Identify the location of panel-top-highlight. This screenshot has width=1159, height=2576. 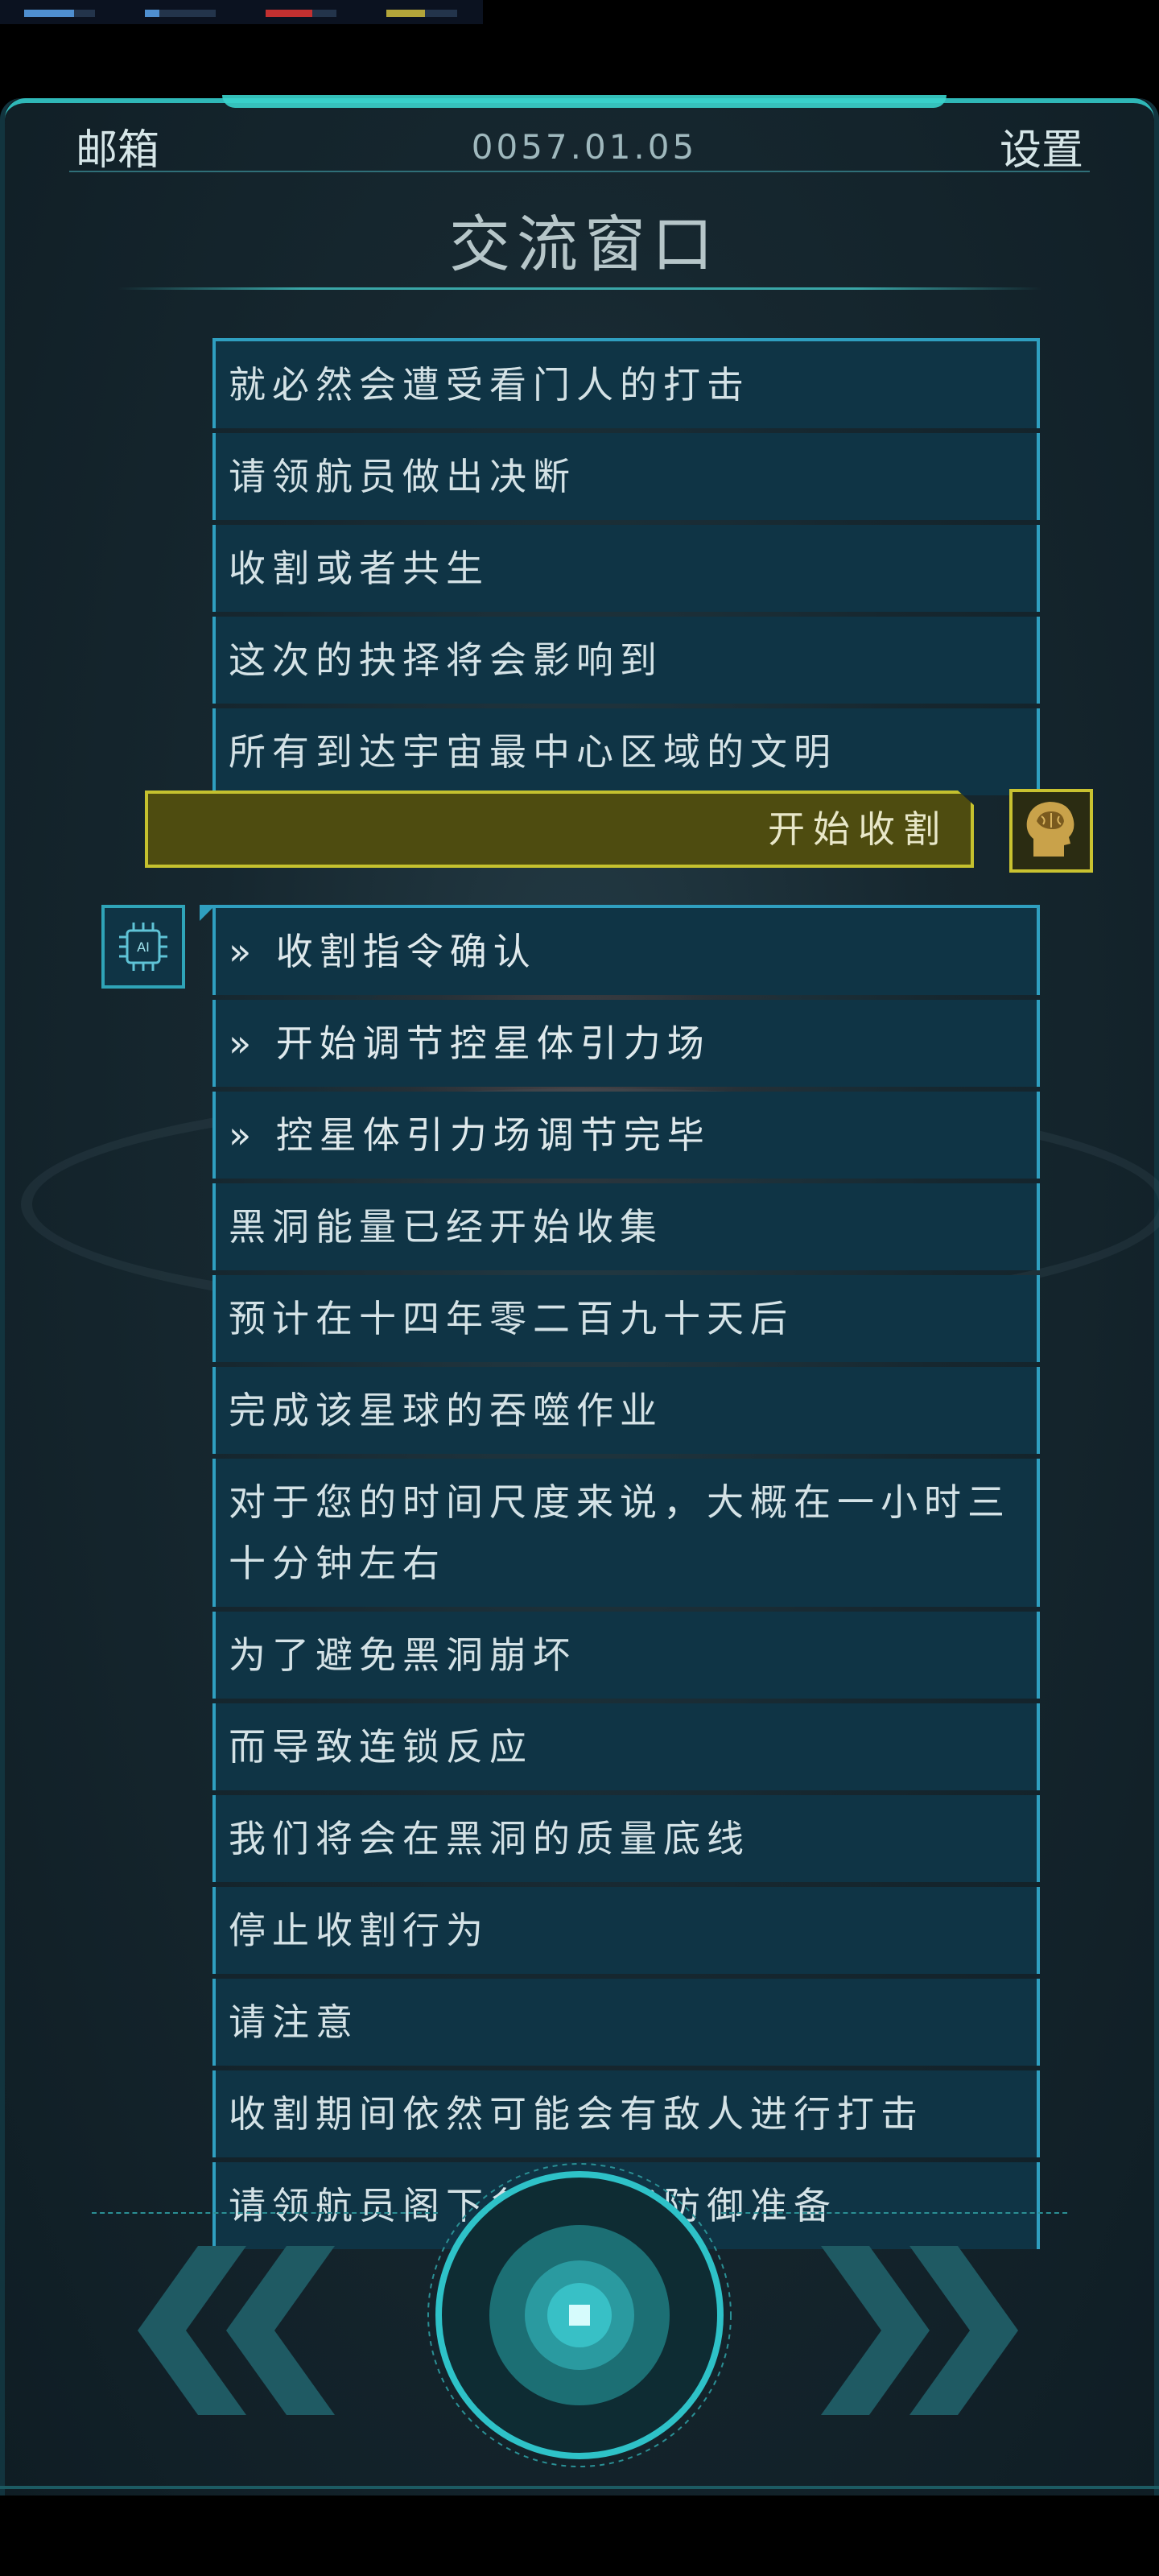
(584, 101).